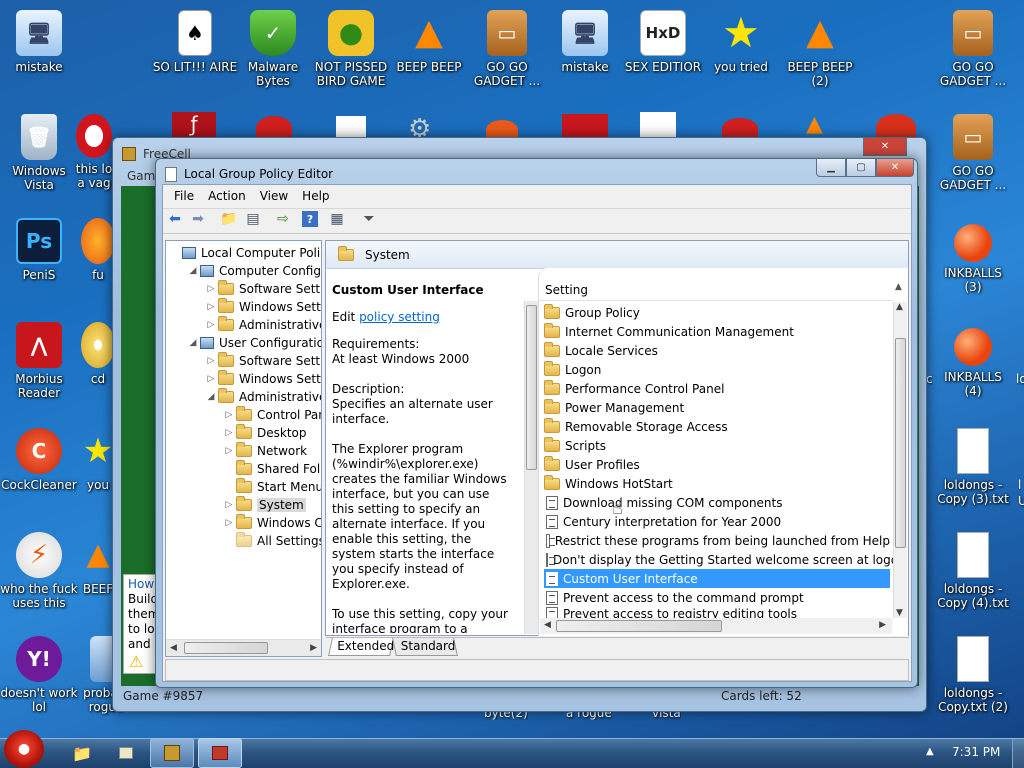 The image size is (1024, 768). I want to click on tree-hscrollbar: ◀ ▶, so click(243, 647).